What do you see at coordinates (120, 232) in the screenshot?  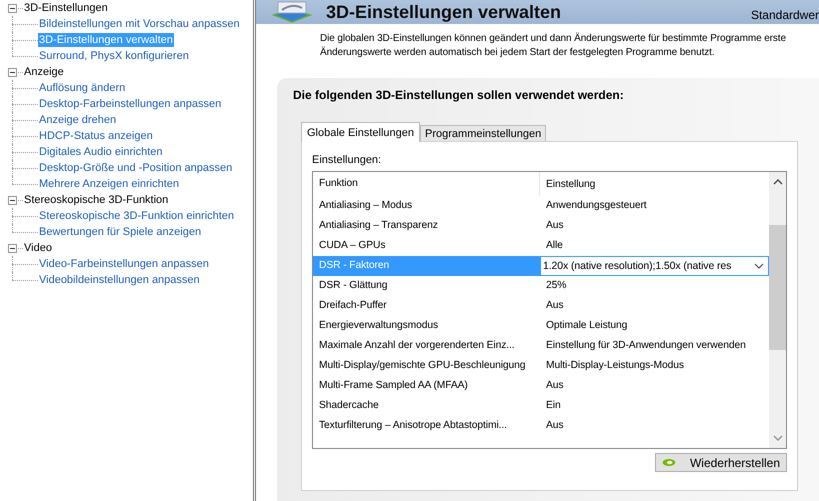 I see `tree-item: Bewertungen für Spiele anzeigen` at bounding box center [120, 232].